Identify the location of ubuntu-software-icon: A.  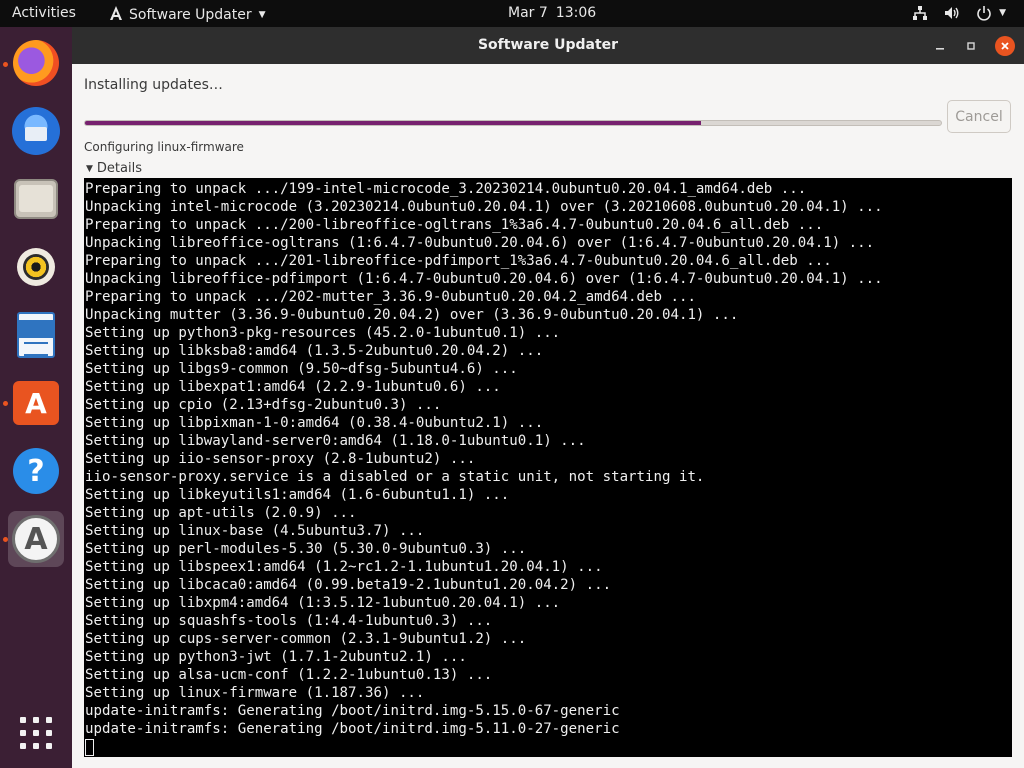
(36, 403).